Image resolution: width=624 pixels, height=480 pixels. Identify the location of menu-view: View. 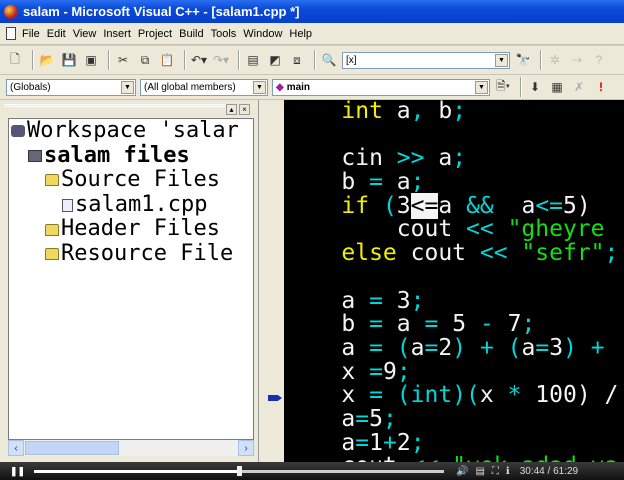
(85, 34).